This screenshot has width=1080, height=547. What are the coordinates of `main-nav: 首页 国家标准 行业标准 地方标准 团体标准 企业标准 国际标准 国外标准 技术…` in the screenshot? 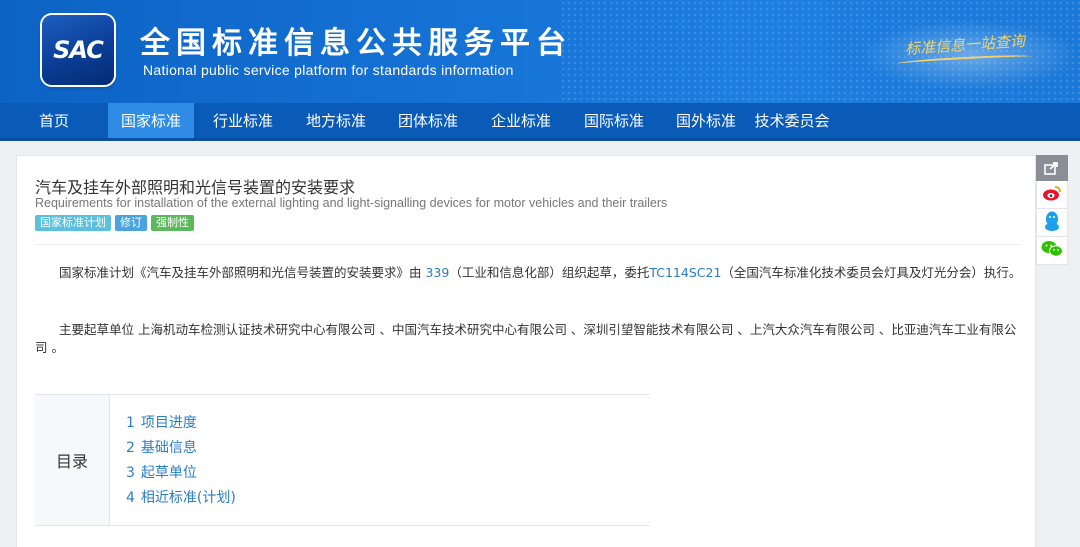 It's located at (540, 122).